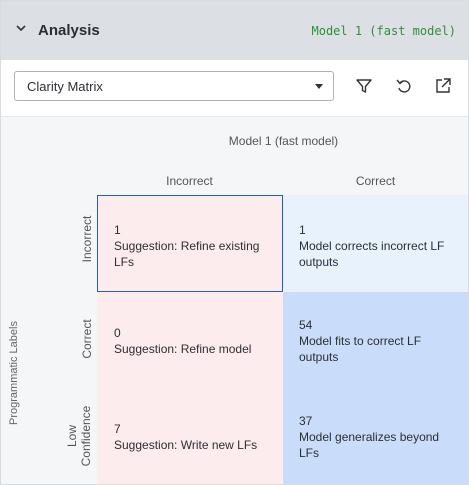 The width and height of the screenshot is (469, 485). Describe the element at coordinates (65, 86) in the screenshot. I see `view-select-value: Clarity Matrix` at that location.